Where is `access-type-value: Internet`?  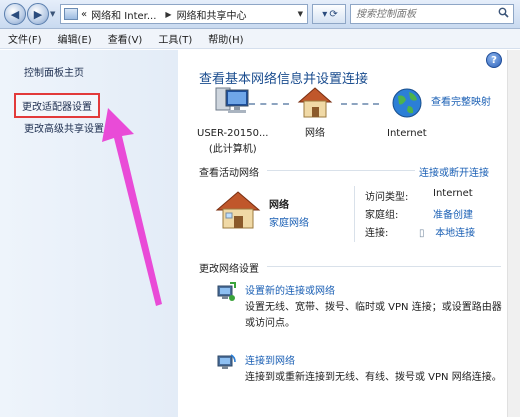 access-type-value: Internet is located at coordinates (453, 193).